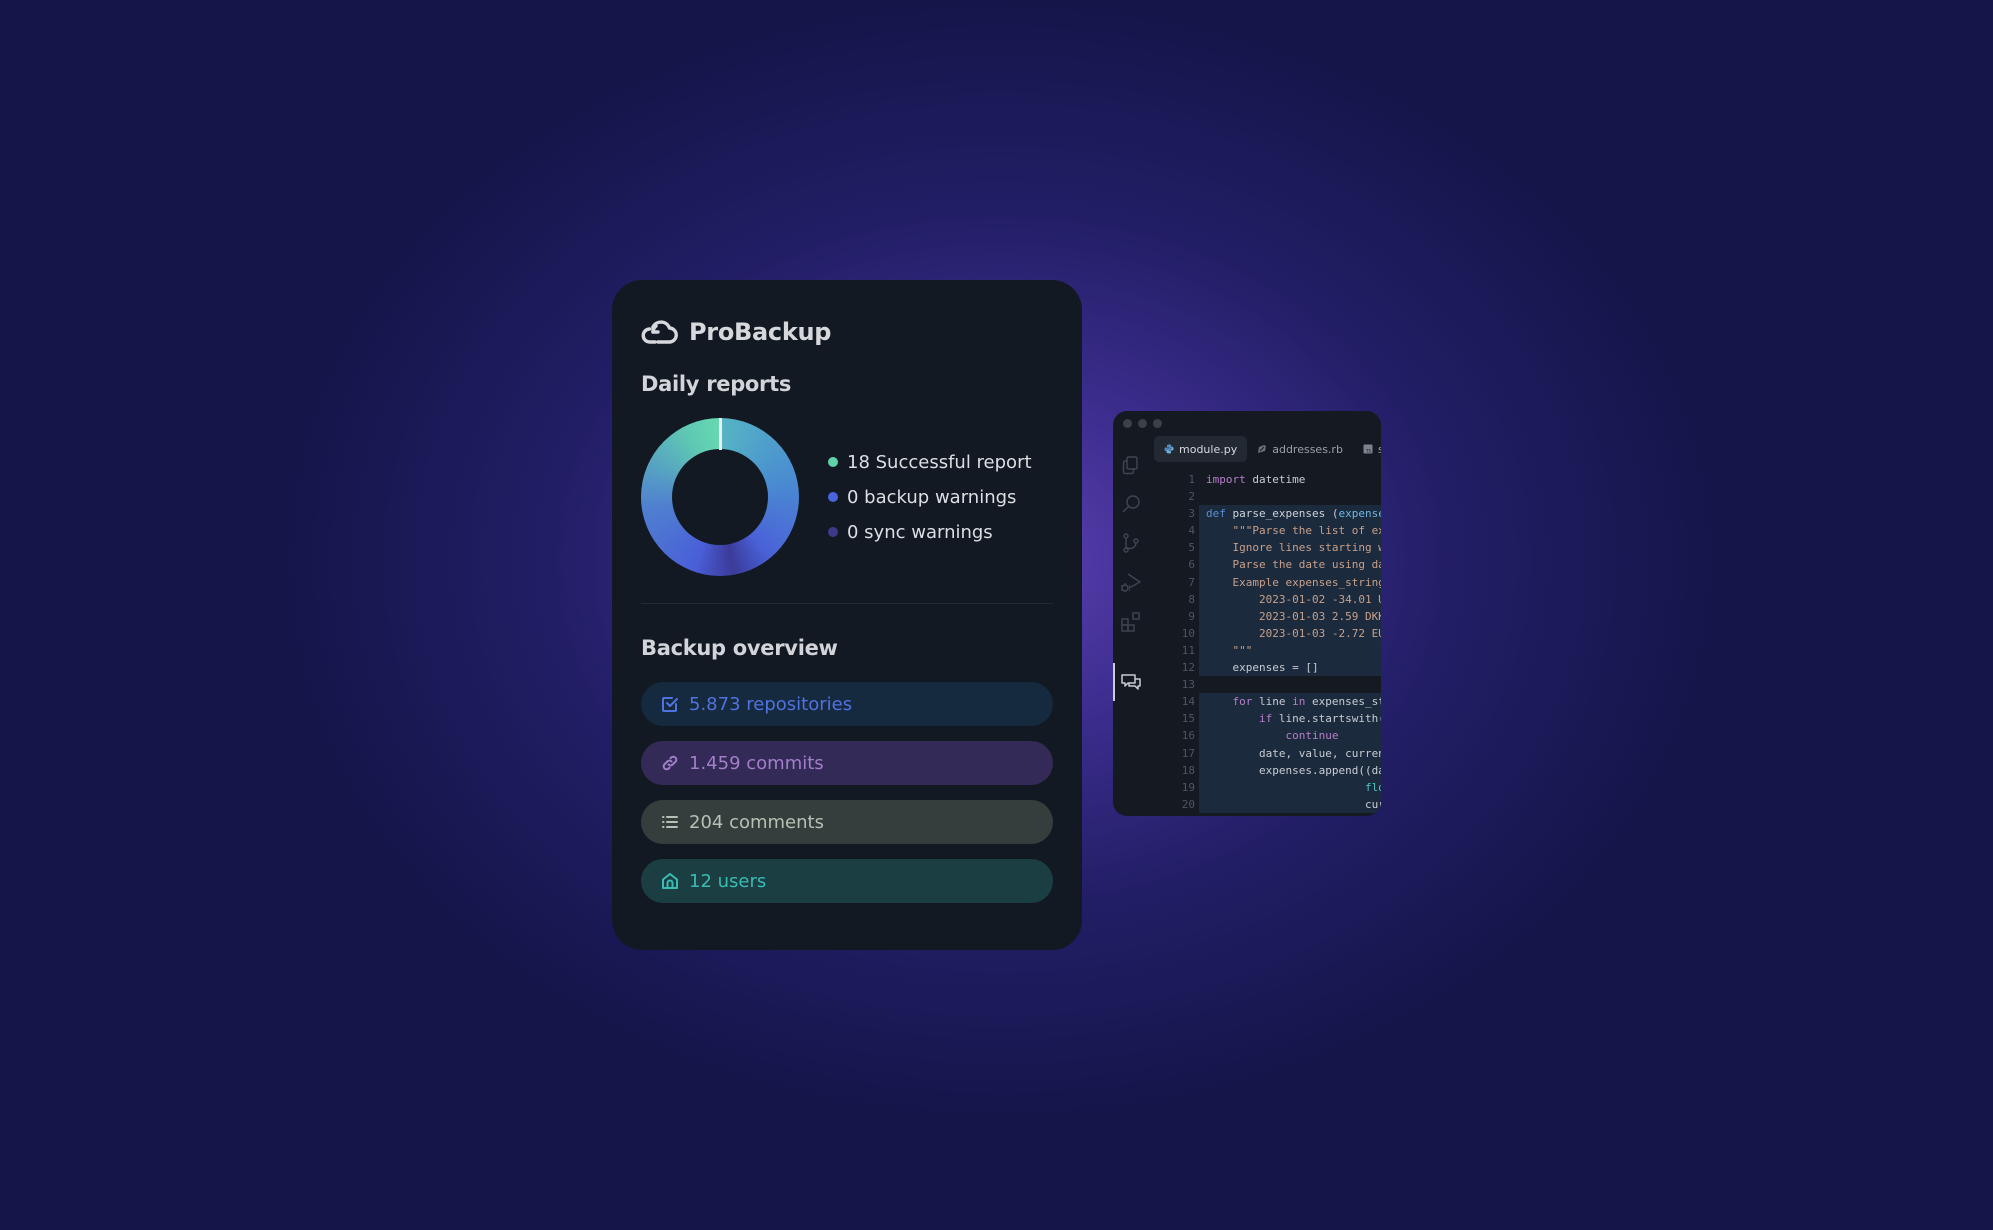 This screenshot has height=1230, width=1993. Describe the element at coordinates (1131, 682) in the screenshot. I see `chat-icon` at that location.